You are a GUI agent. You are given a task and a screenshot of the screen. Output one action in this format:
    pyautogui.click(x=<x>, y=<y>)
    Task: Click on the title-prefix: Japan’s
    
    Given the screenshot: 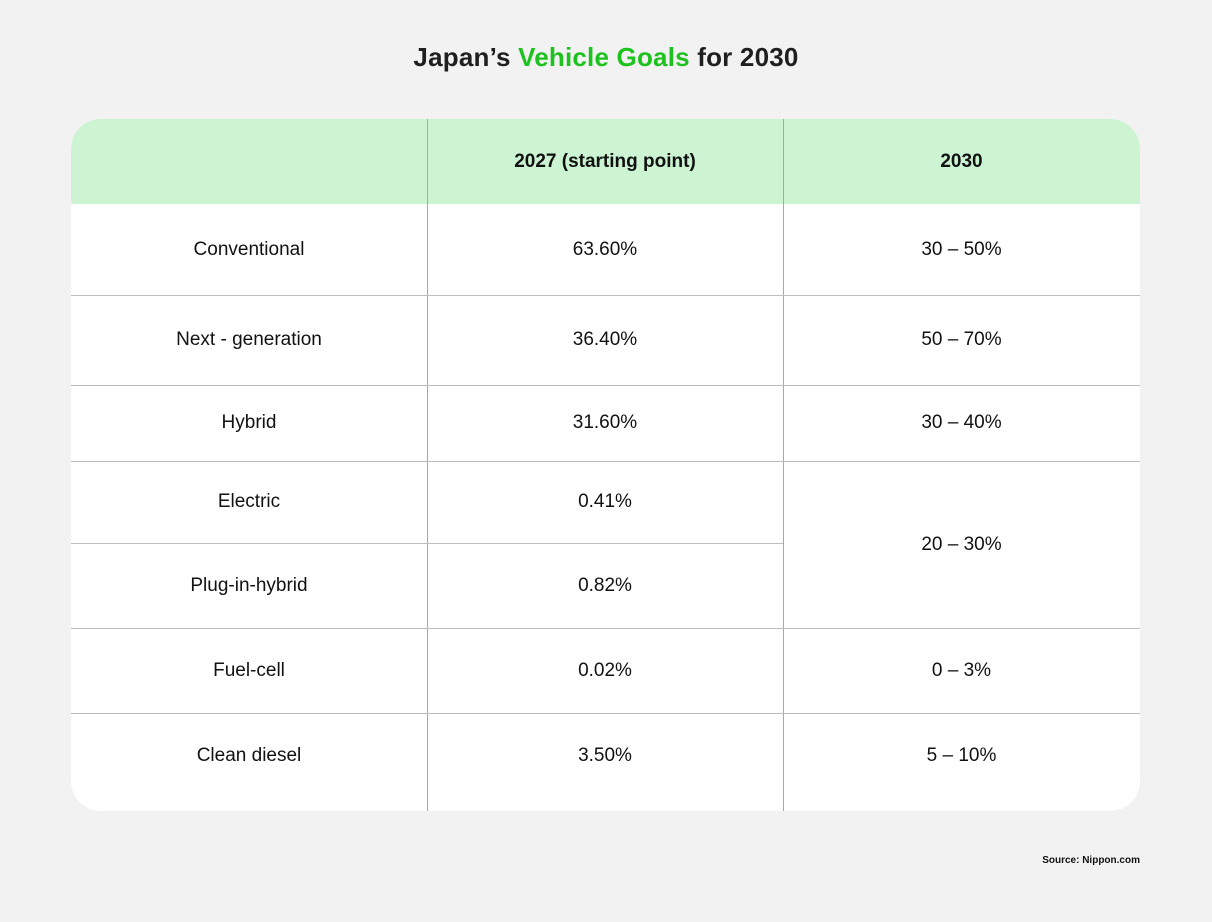 What is the action you would take?
    pyautogui.click(x=466, y=57)
    